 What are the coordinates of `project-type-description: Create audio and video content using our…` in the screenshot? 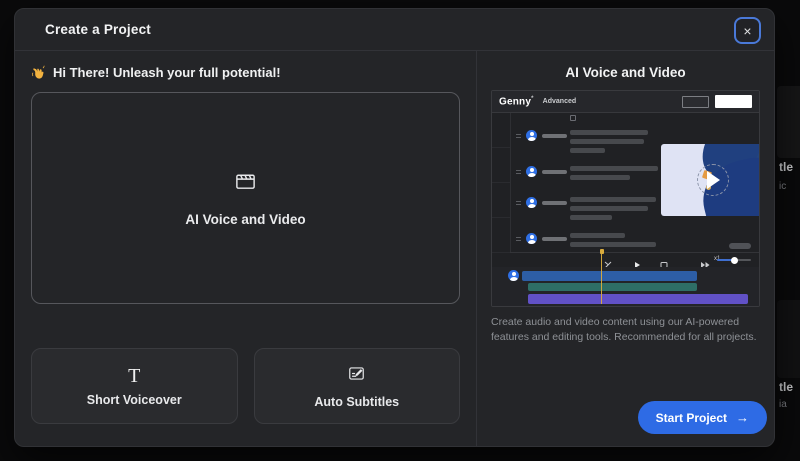 It's located at (624, 330).